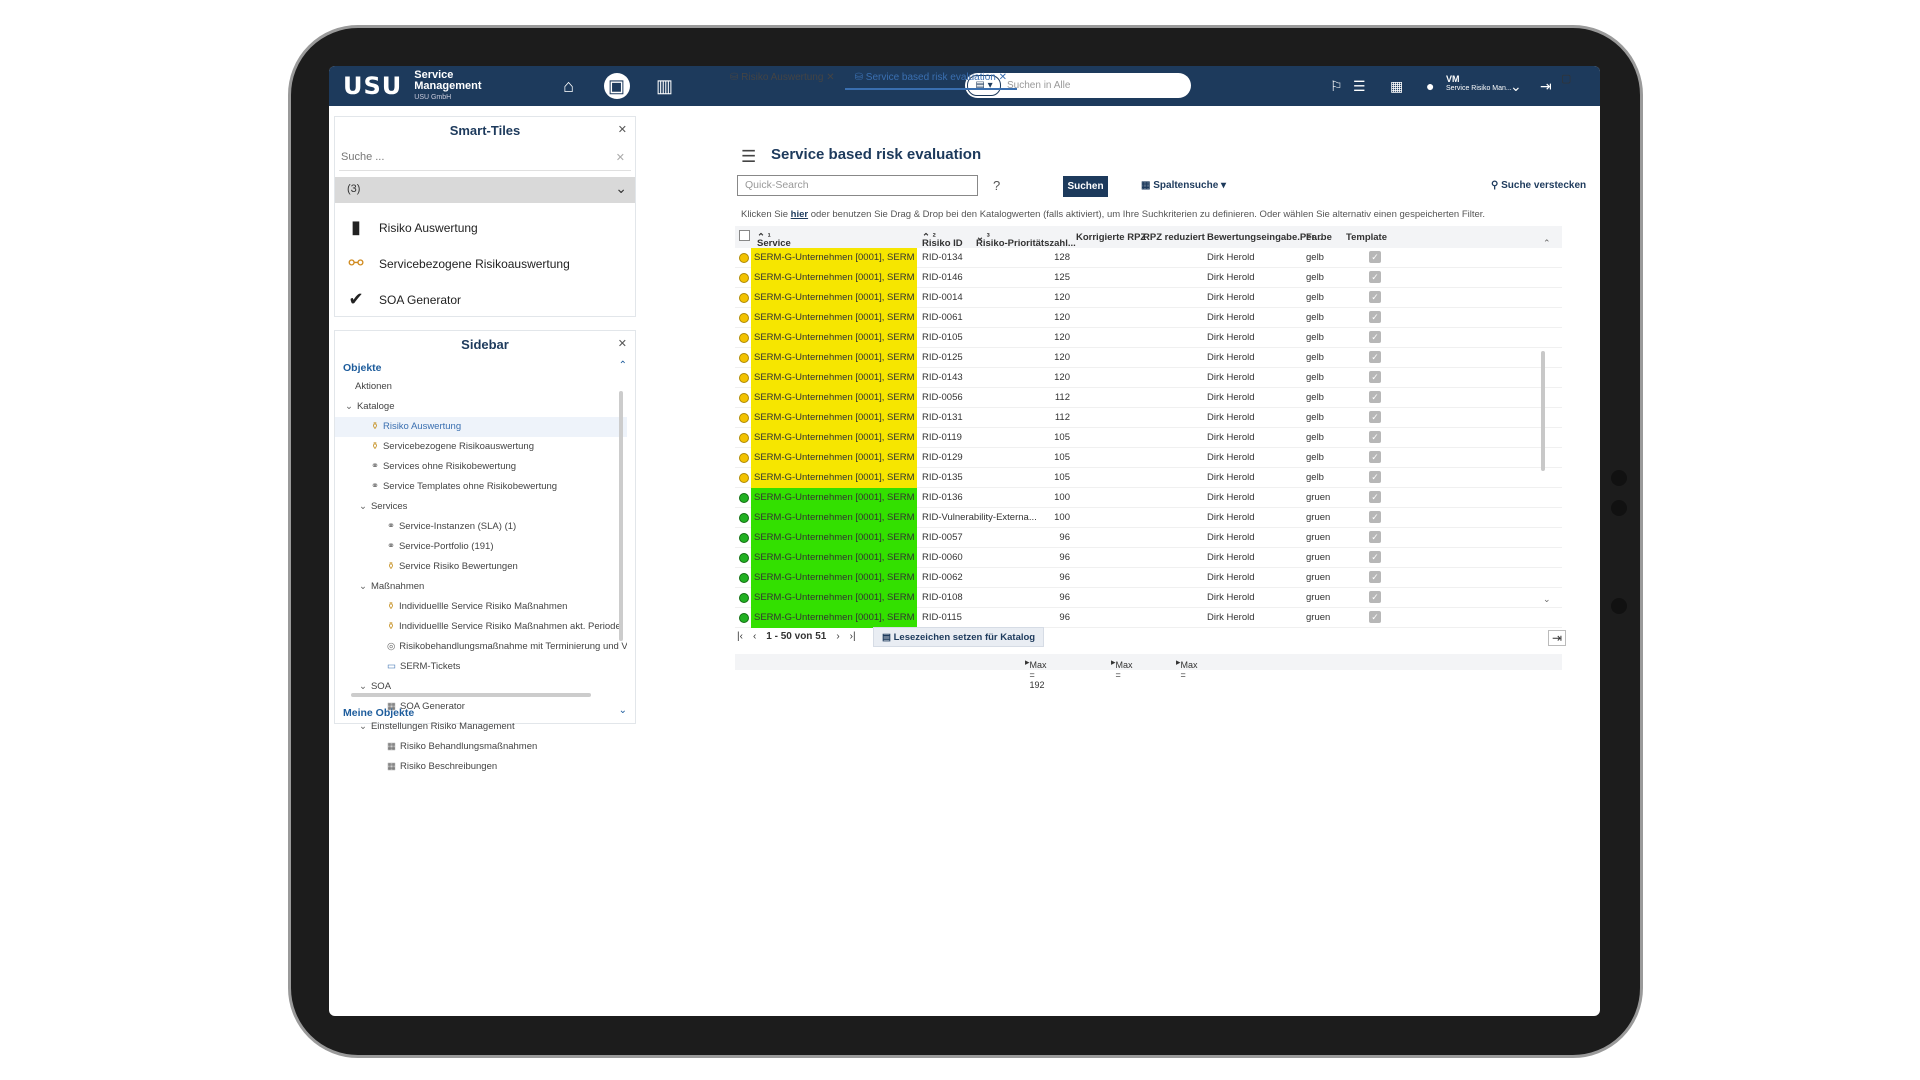 This screenshot has height=1080, width=1920. Describe the element at coordinates (1566, 78) in the screenshot. I see `maximize-icon: ▢` at that location.